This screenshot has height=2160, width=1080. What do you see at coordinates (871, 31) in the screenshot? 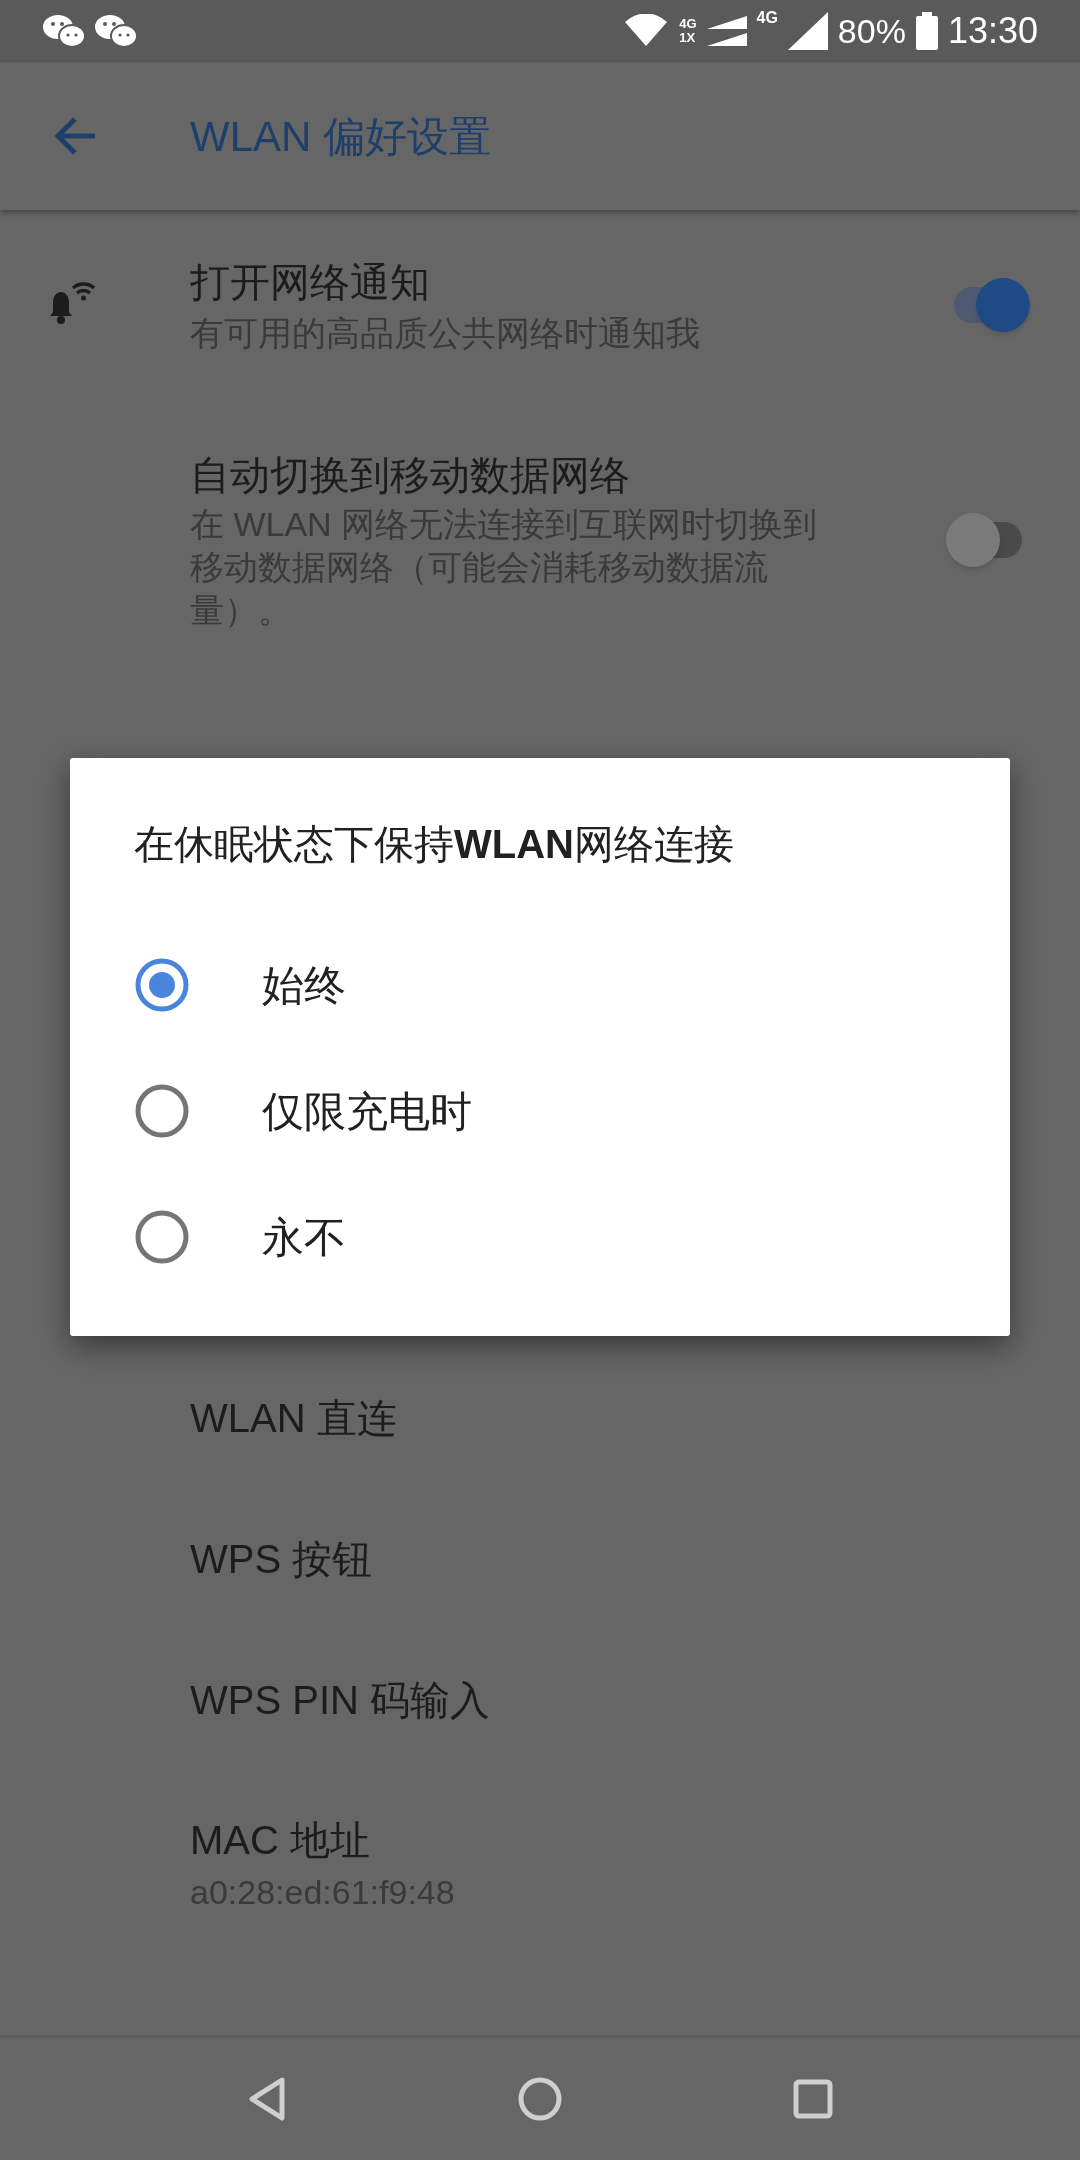
I see `battery-percent: 80%` at bounding box center [871, 31].